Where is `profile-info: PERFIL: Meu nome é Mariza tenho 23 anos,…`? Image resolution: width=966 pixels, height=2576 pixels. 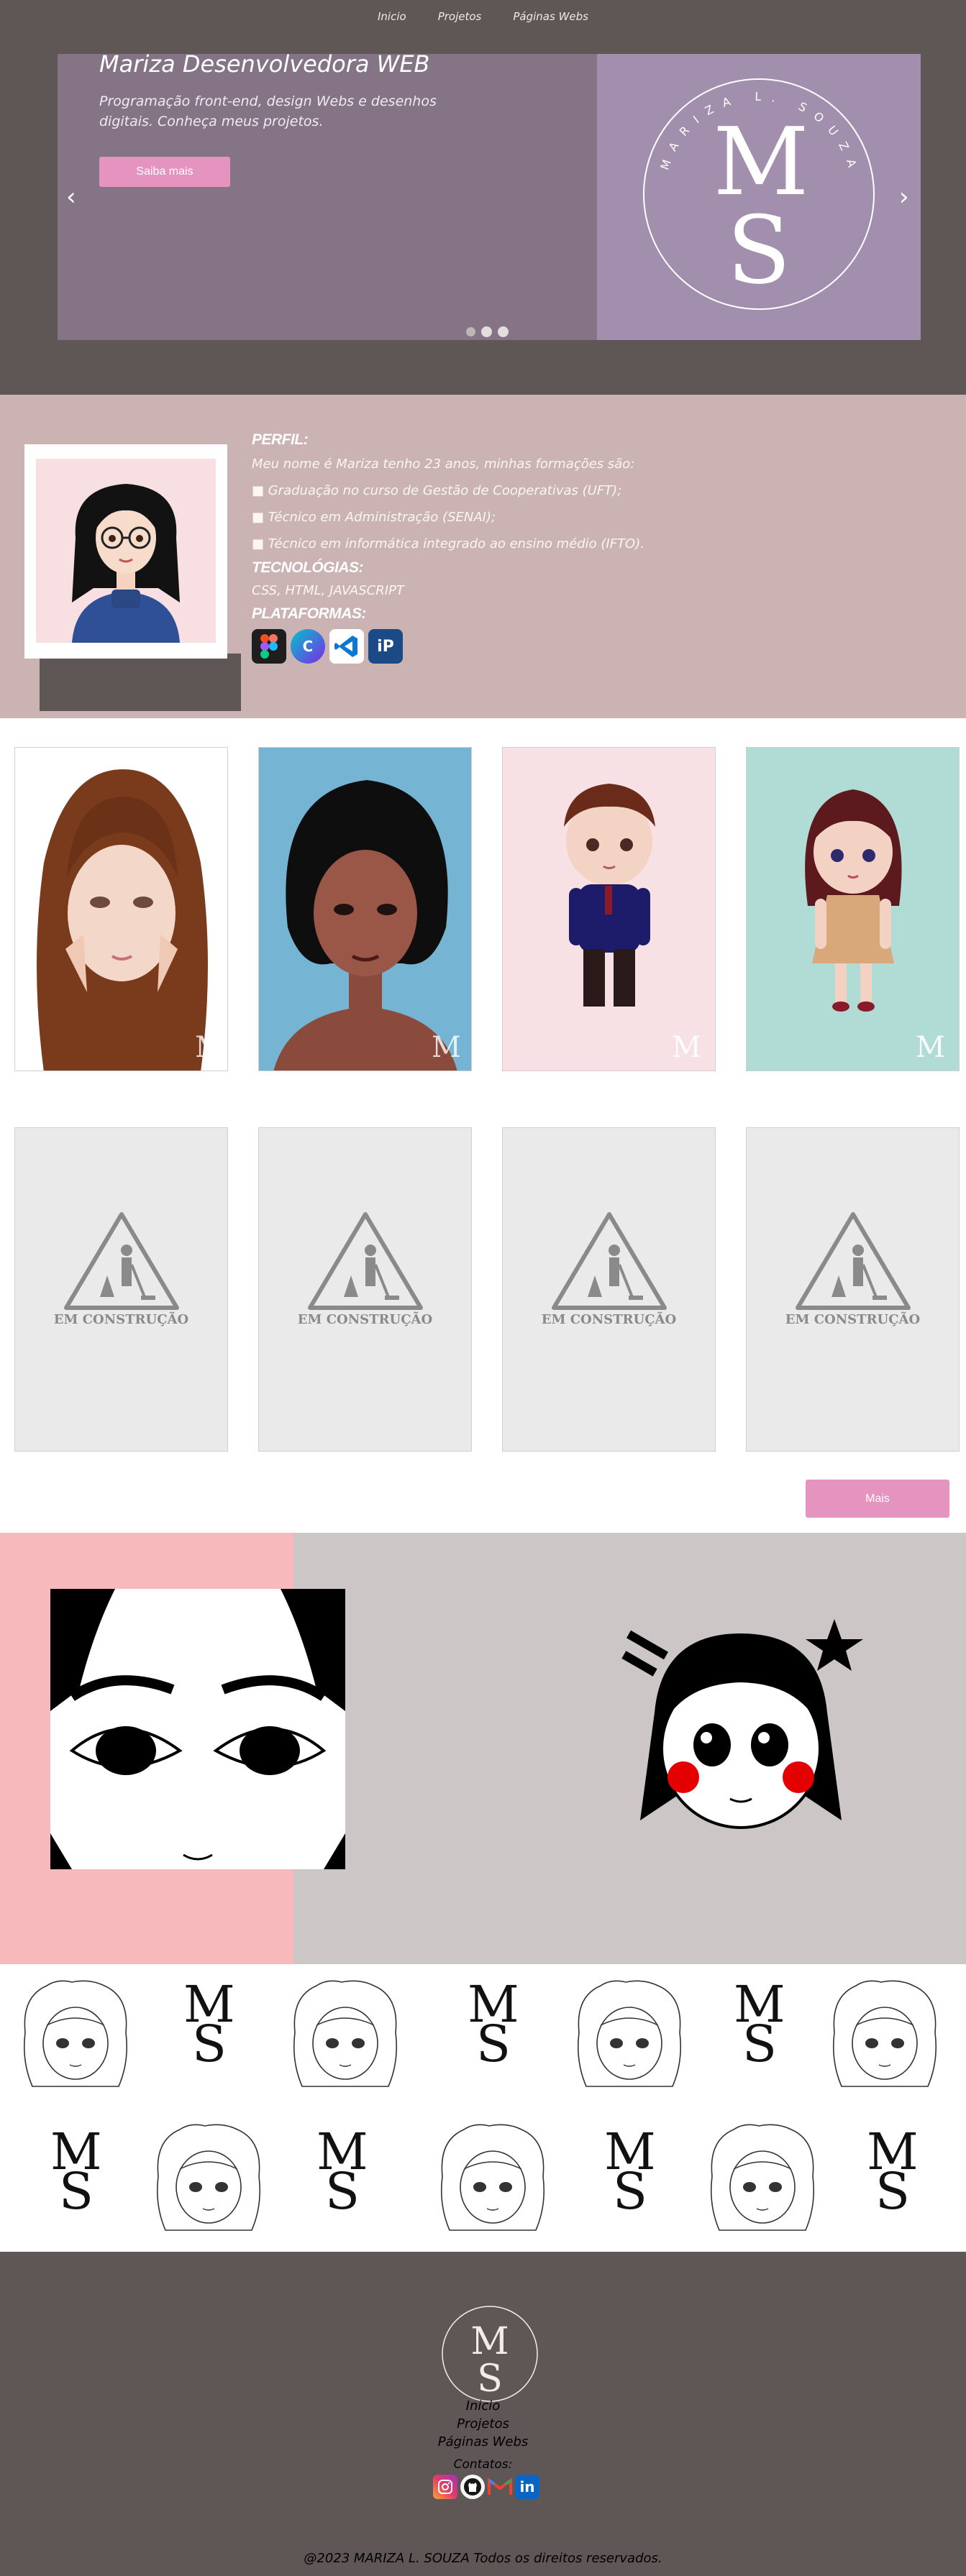 profile-info: PERFIL: Meu nome é Mariza tenho 23 anos,… is located at coordinates (448, 546).